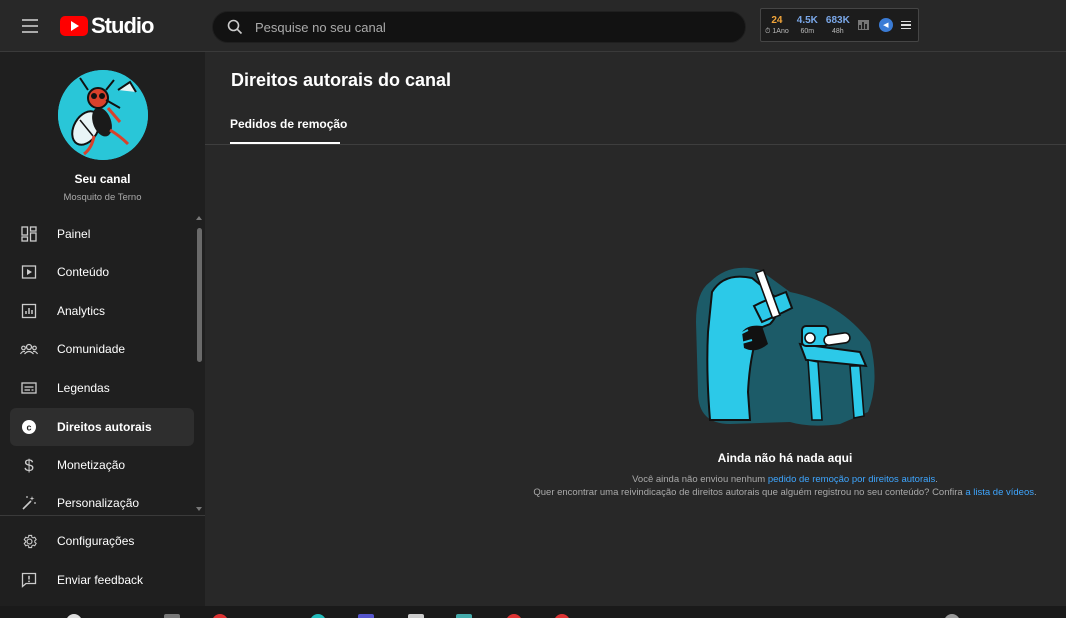  I want to click on empty-line1-prefix: Você ainda não enviou nenhum, so click(700, 479).